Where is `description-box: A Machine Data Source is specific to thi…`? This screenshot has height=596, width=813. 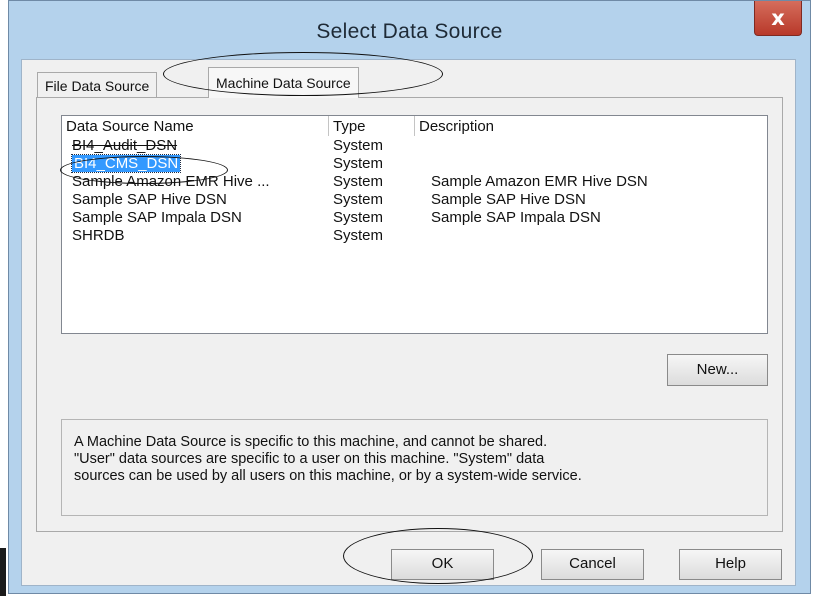
description-box: A Machine Data Source is specific to thi… is located at coordinates (414, 467).